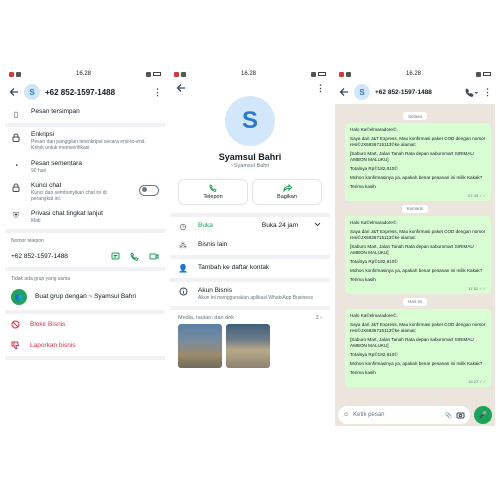 This screenshot has width=500, height=500. What do you see at coordinates (183, 226) in the screenshot?
I see `clock-icon: ◷` at bounding box center [183, 226].